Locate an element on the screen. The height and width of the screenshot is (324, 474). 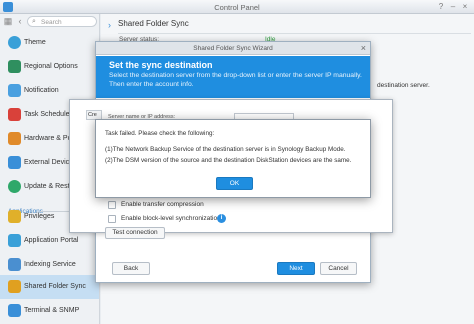
block-level-sync-label: Enable block-level synchronization is located at coordinates (171, 218).